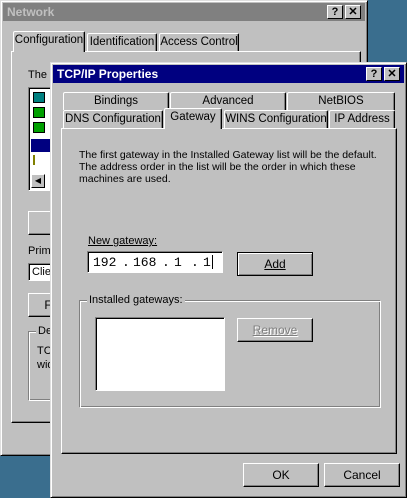  I want to click on adapter-icon, so click(39, 97).